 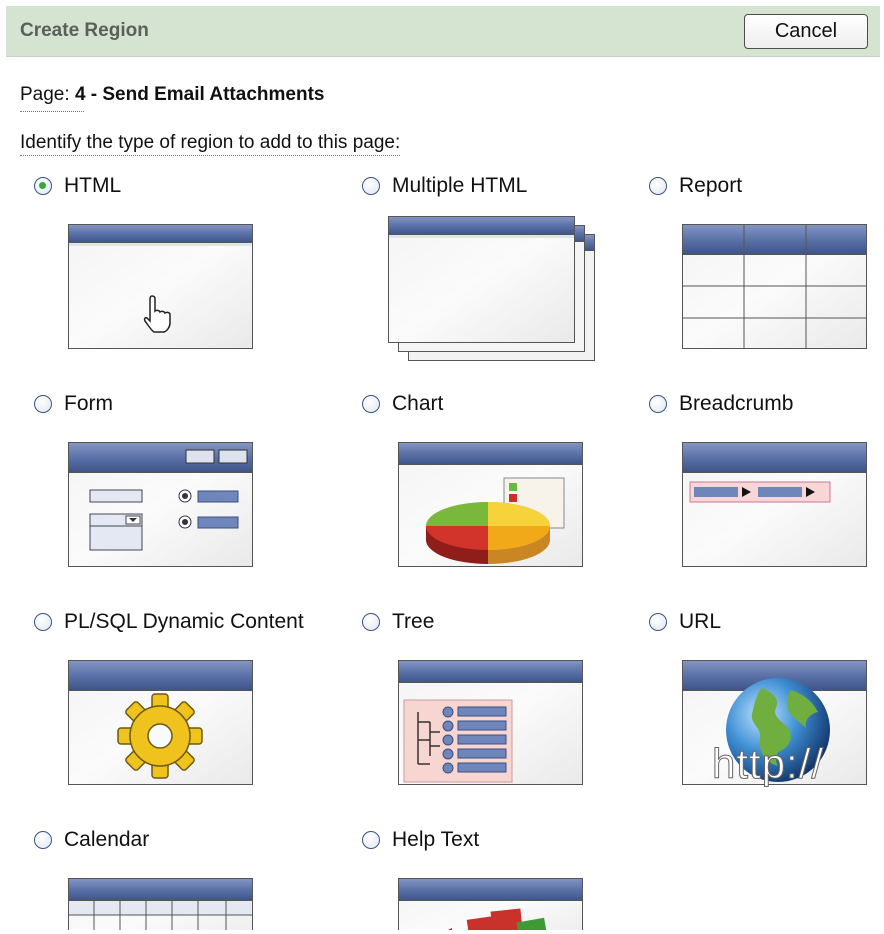 I want to click on option-url-label: URL, so click(x=700, y=621).